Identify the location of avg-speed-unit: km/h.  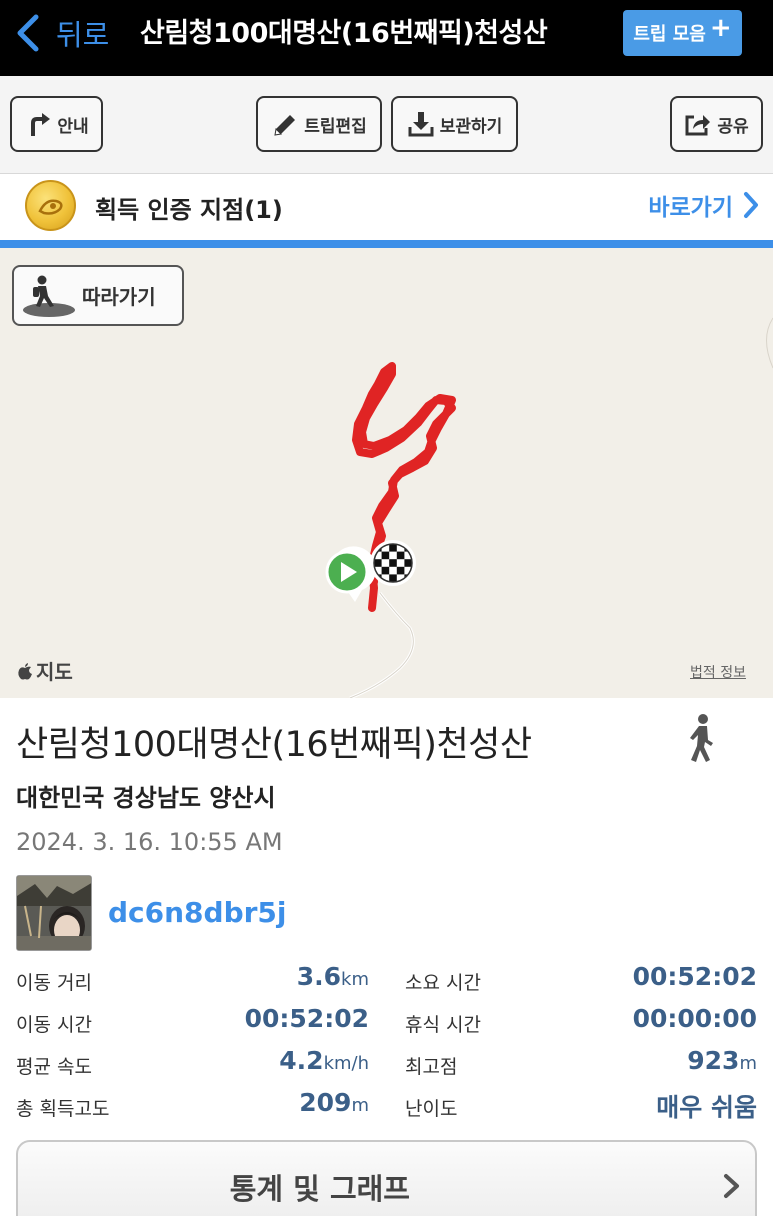
(346, 1063).